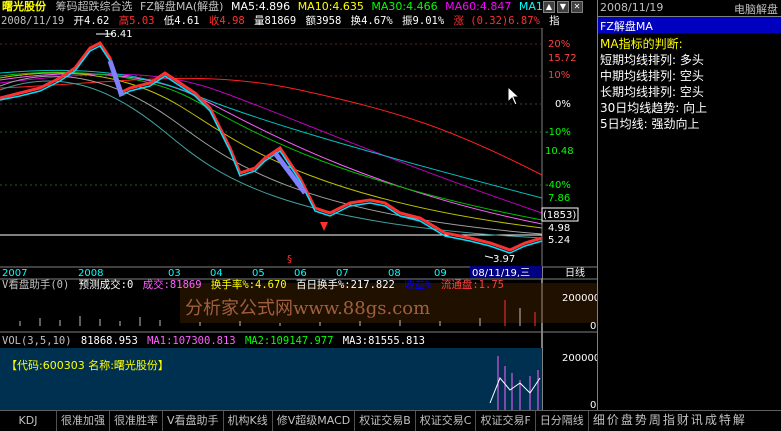  What do you see at coordinates (91, 21) in the screenshot?
I see `quote-open: 开4.62` at bounding box center [91, 21].